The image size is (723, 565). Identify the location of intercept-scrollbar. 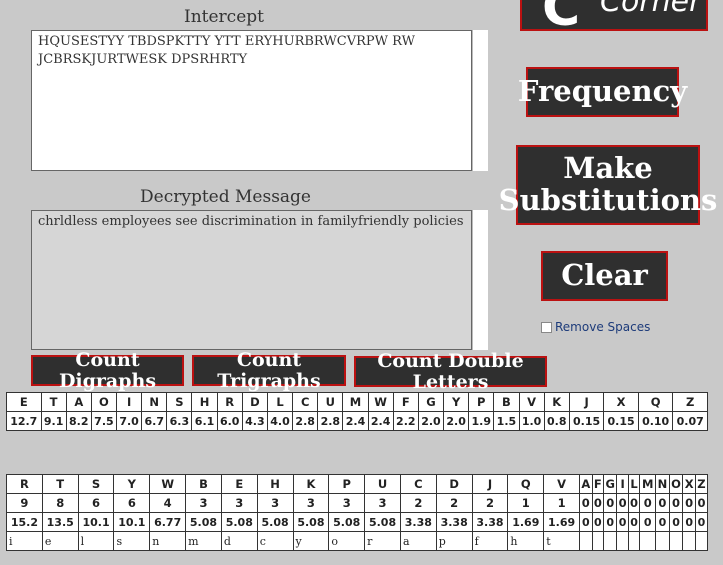
(480, 100).